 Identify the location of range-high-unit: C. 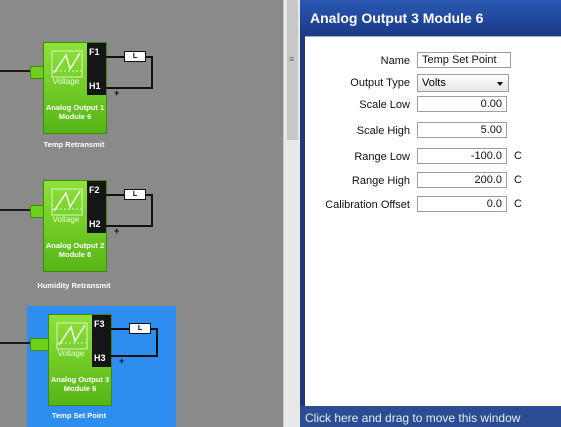
(518, 180).